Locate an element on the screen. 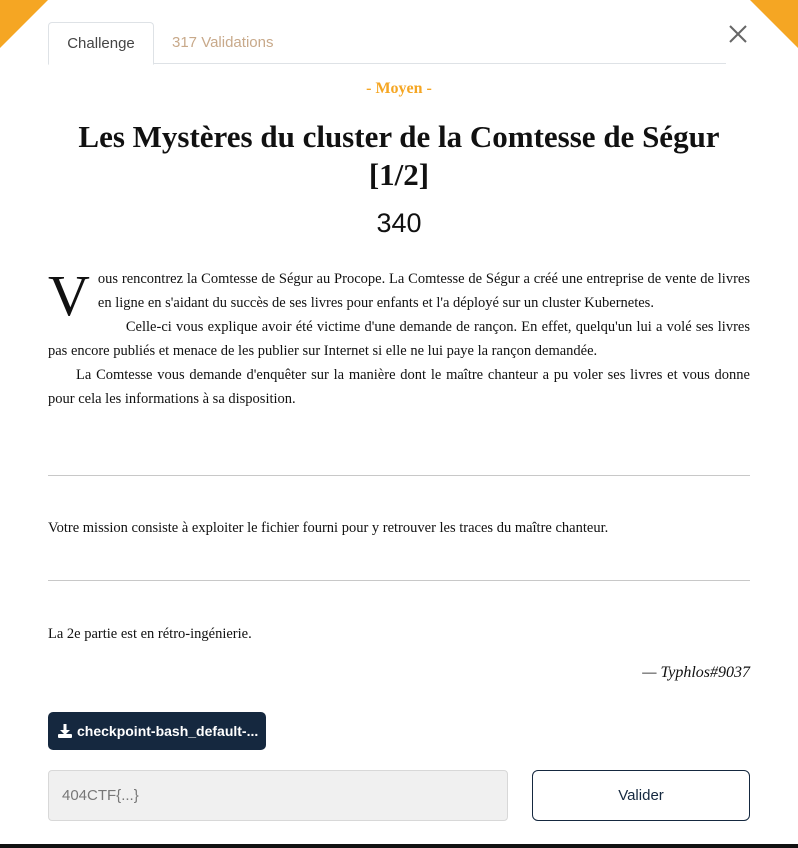  close-button is located at coordinates (738, 34).